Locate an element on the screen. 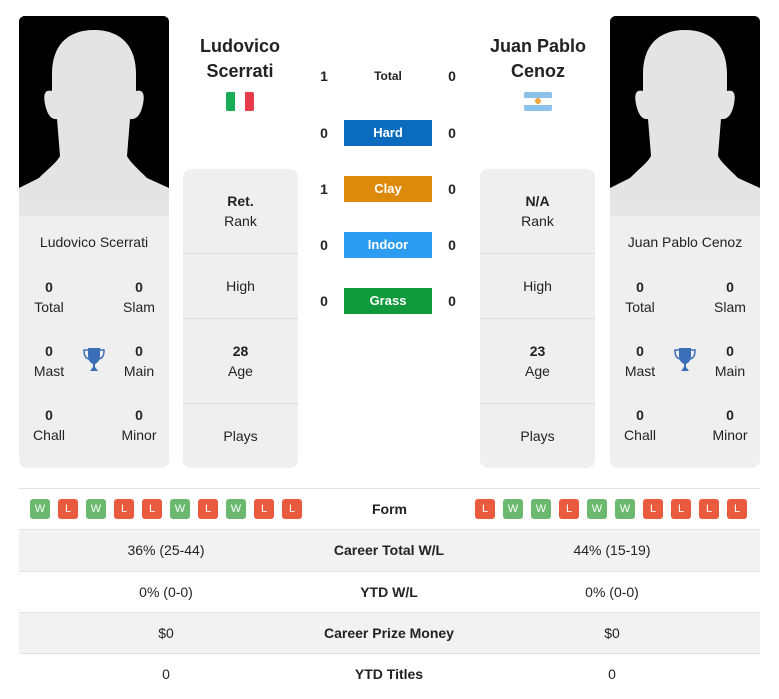 This screenshot has height=699, width=779. form-row: WLWLLWLWLL Form LWWLWWLLLL is located at coordinates (389, 509).